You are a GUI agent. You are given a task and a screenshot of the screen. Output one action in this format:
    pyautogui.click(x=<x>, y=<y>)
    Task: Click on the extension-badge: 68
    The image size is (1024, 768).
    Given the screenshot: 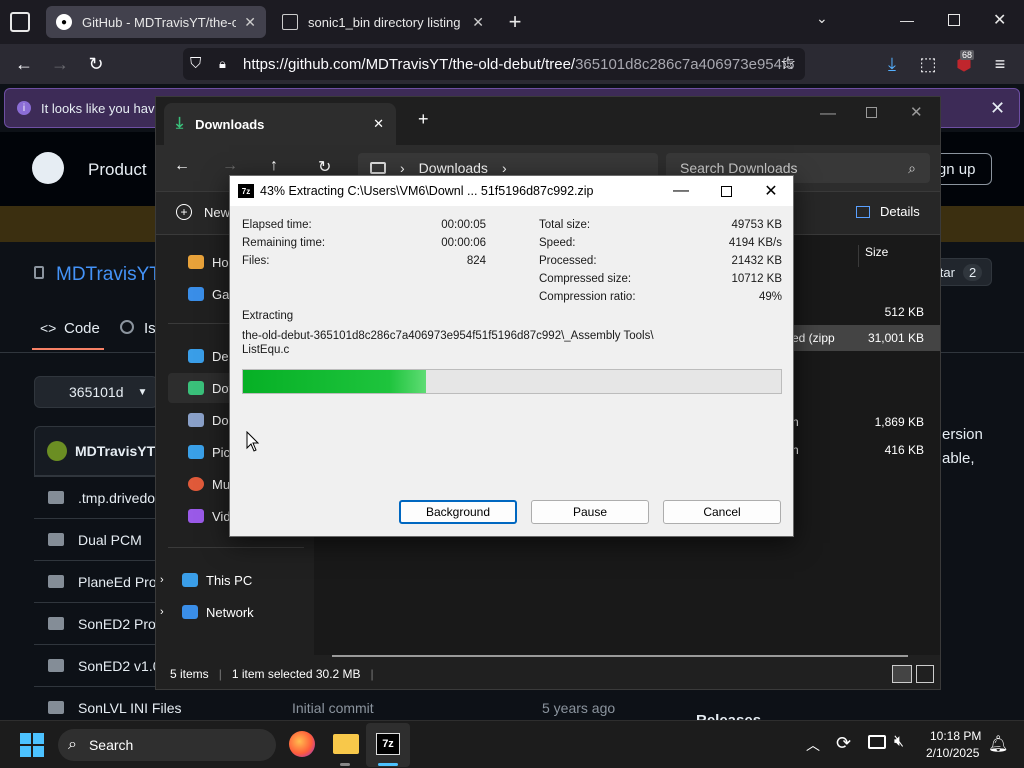 What is the action you would take?
    pyautogui.click(x=967, y=55)
    